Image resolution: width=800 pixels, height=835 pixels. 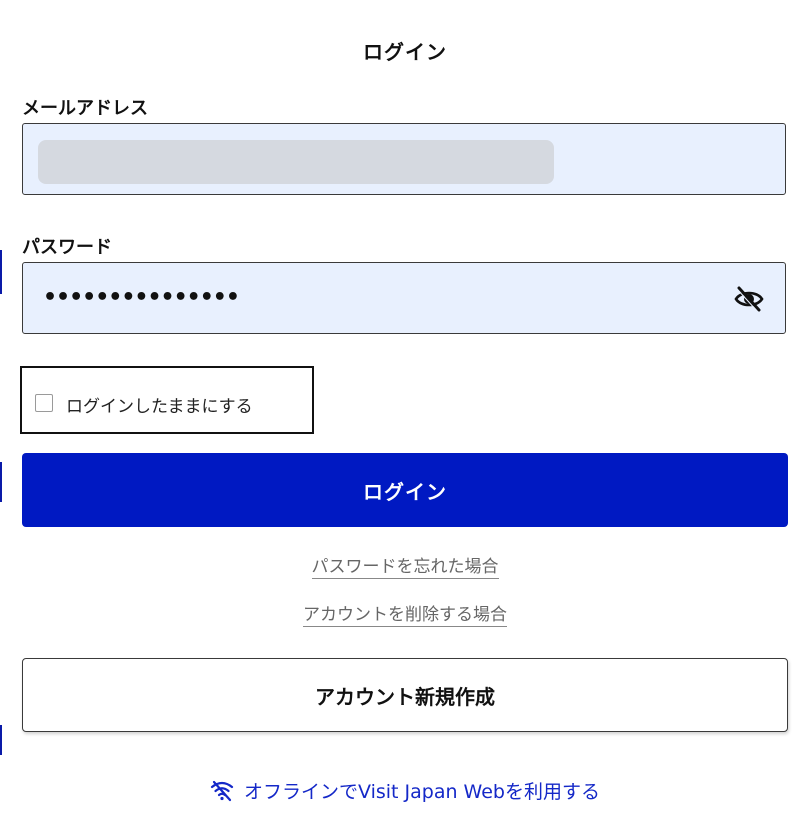 I want to click on remember-me-option: ログインしたままにする, so click(x=167, y=400).